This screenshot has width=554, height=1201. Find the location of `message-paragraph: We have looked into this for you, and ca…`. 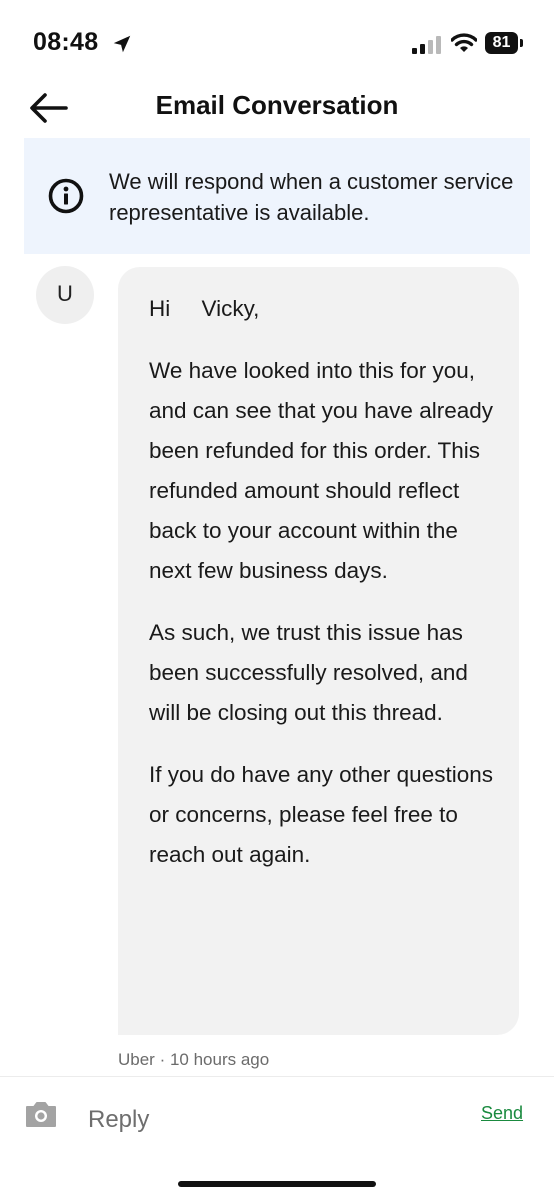

message-paragraph: We have looked into this for you, and ca… is located at coordinates (321, 470).